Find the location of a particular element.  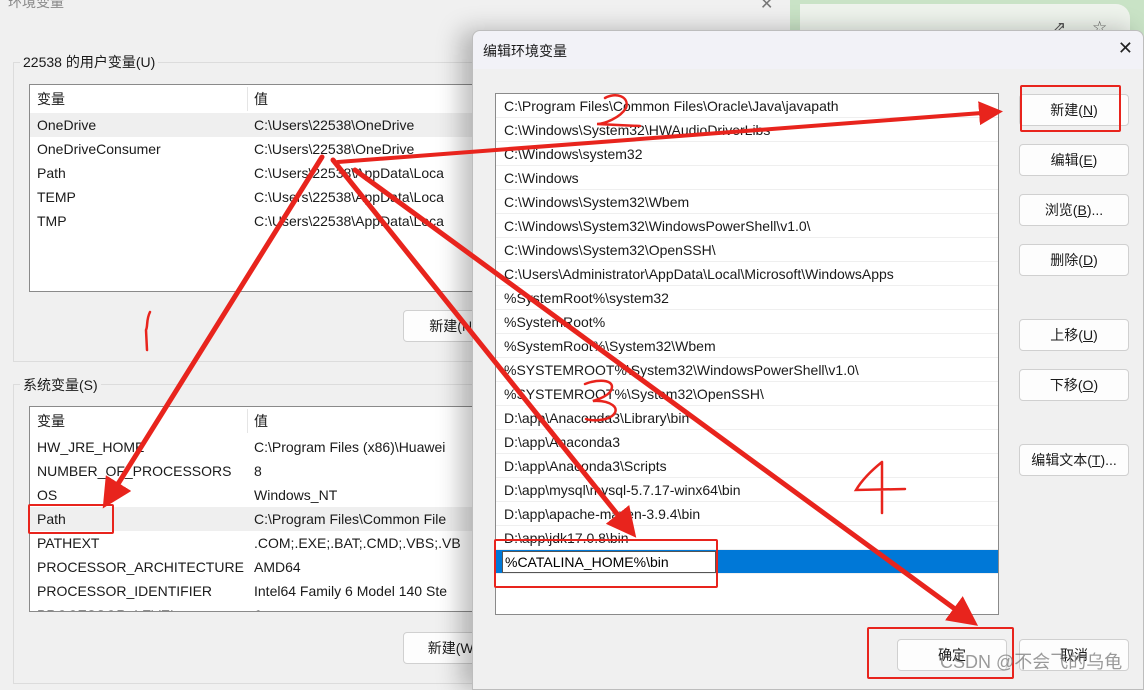

table-row: OneDrive C:\Users\22538\OneDrive is located at coordinates (259, 125).